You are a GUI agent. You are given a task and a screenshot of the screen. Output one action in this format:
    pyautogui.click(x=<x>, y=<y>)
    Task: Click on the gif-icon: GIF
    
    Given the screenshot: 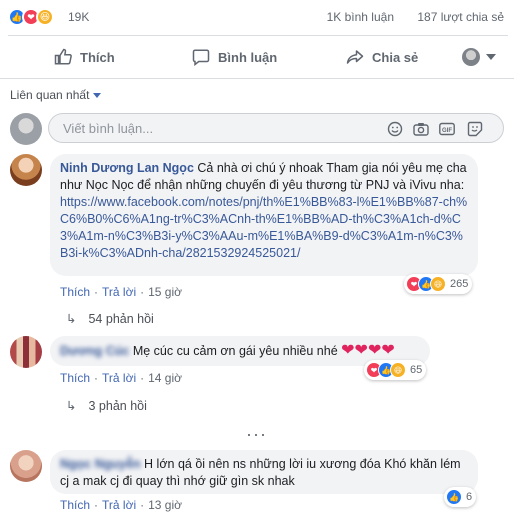 What is the action you would take?
    pyautogui.click(x=447, y=129)
    